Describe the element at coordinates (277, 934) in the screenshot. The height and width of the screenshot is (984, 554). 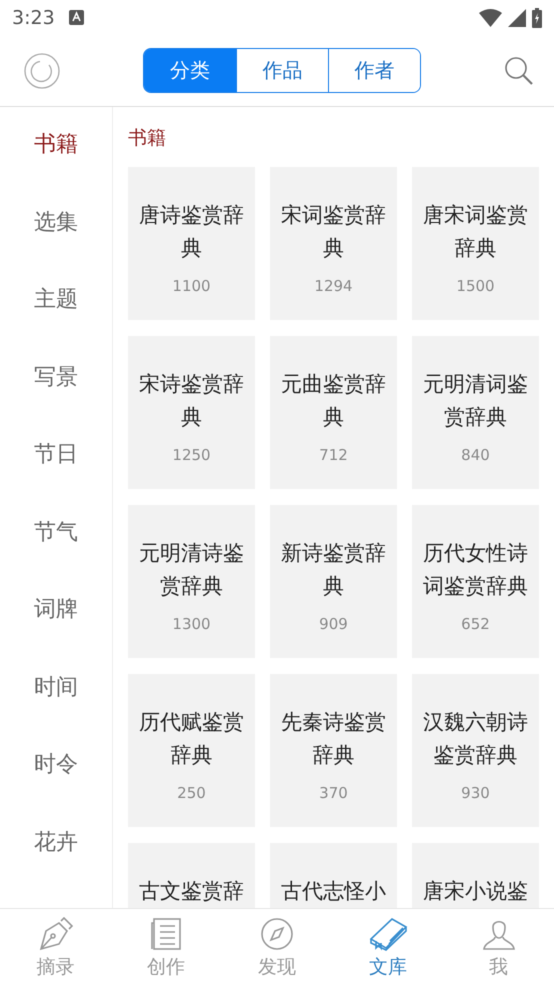
I see `compass-icon` at that location.